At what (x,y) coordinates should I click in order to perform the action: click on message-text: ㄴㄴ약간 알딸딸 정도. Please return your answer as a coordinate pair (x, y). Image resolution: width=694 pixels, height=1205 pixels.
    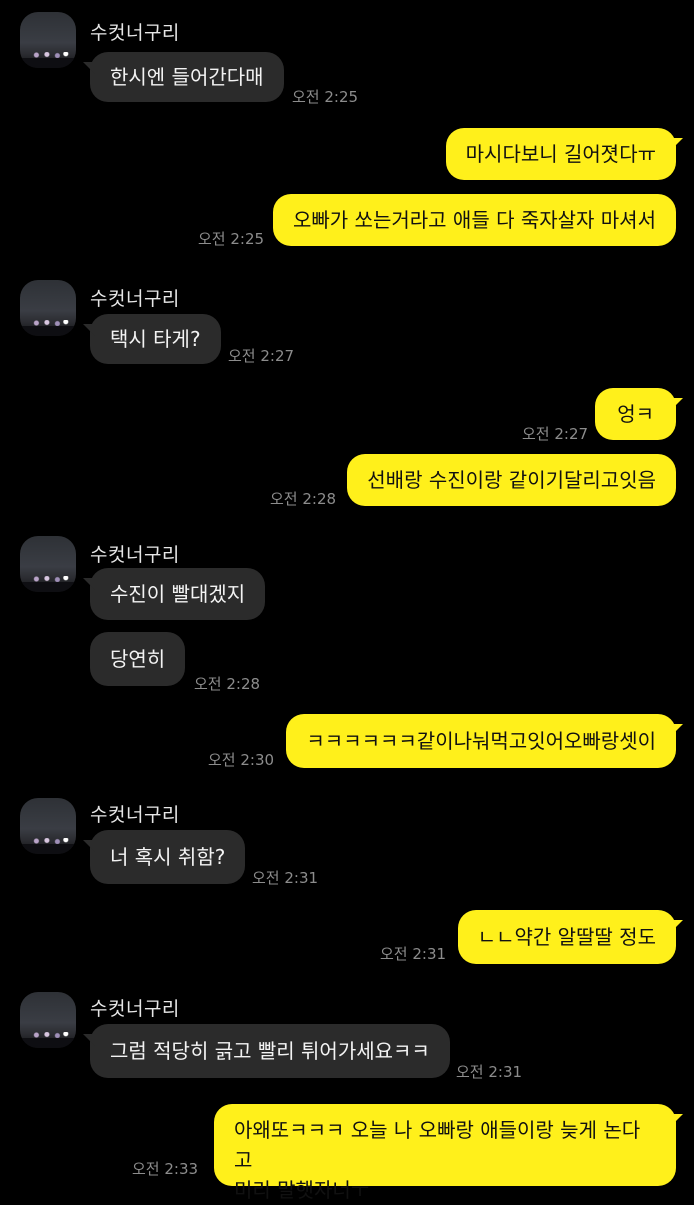
    Looking at the image, I should click on (566, 937).